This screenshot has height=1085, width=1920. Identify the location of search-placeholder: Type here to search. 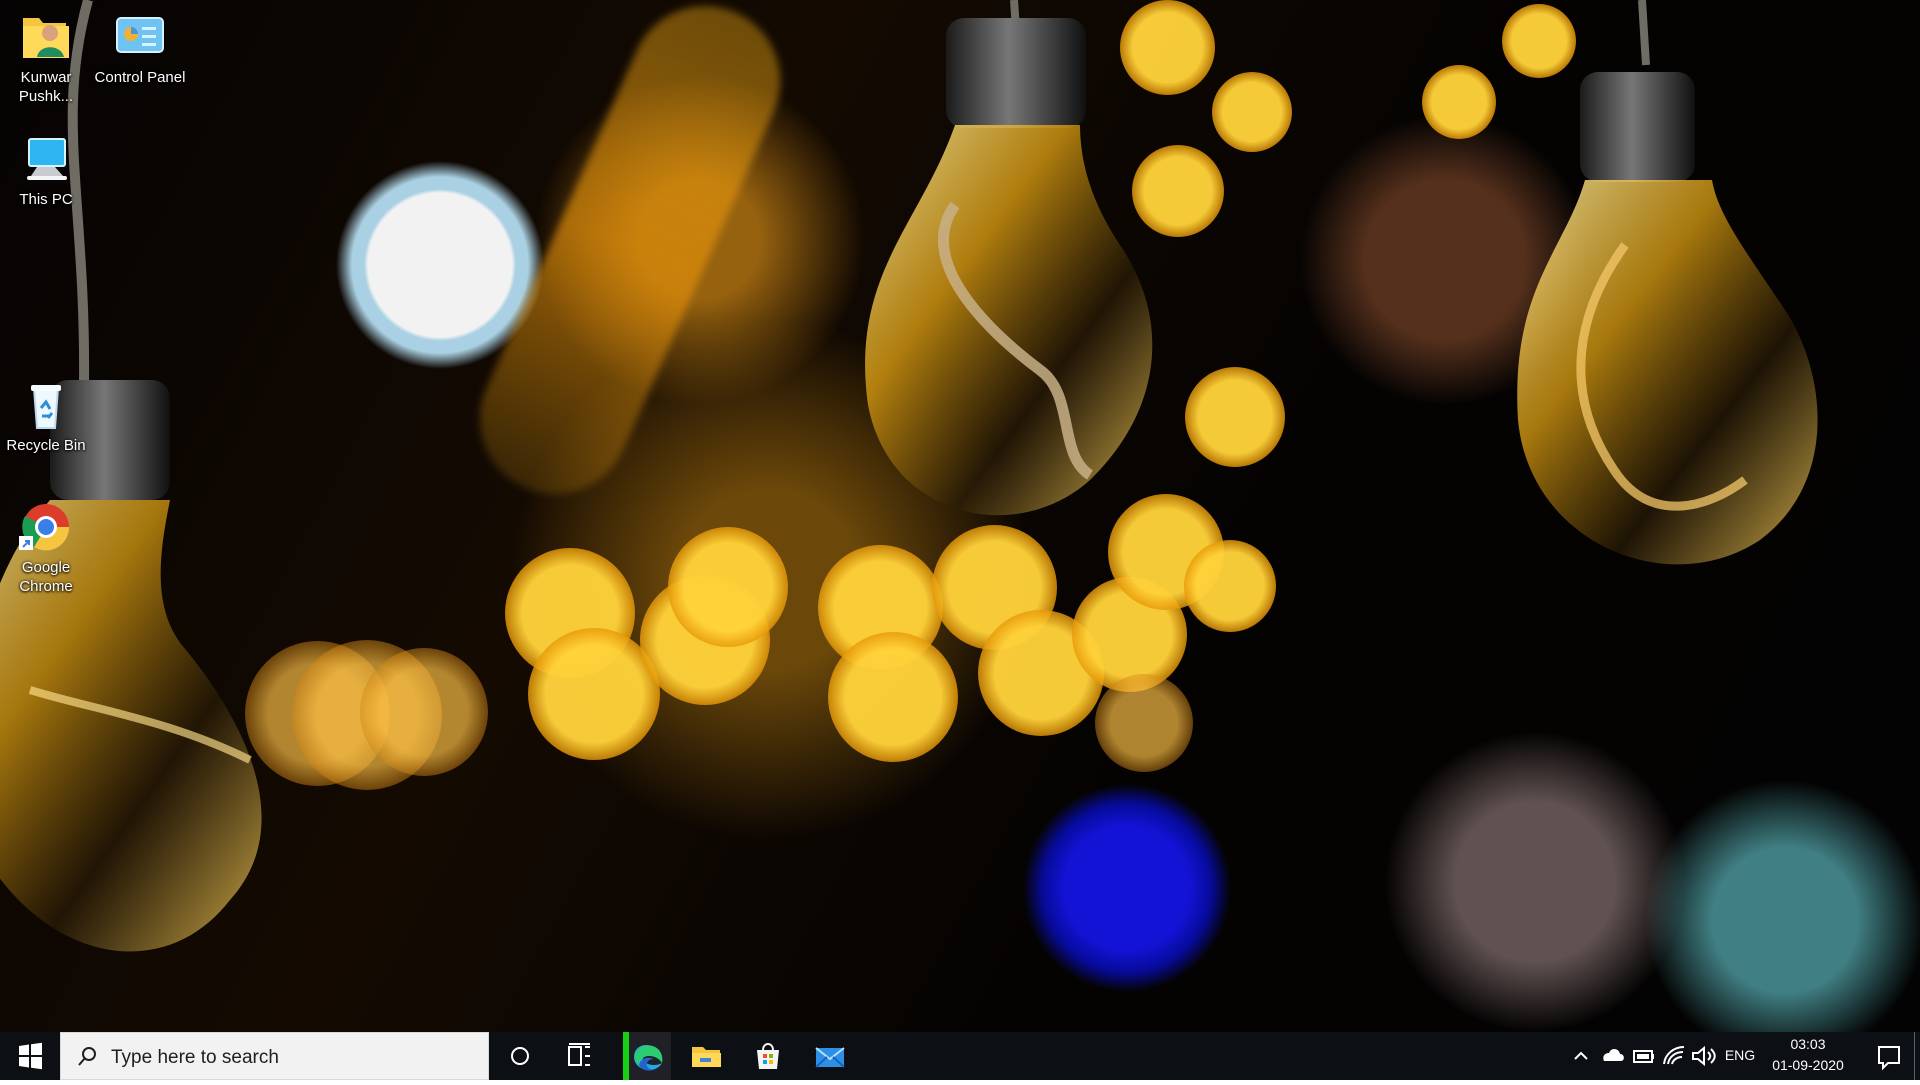
(195, 1057).